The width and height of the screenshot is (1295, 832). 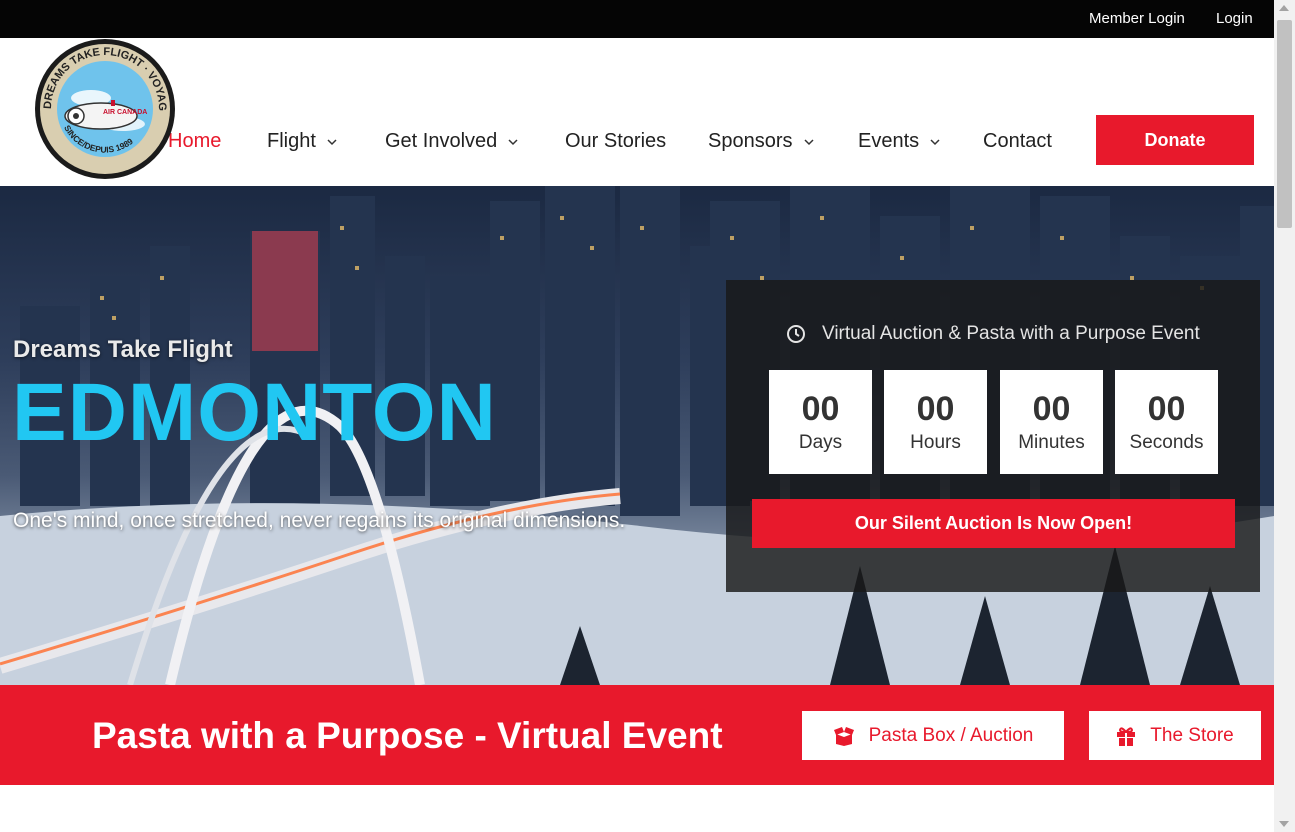 I want to click on countdown-minutes-value: 00, so click(x=1051, y=409).